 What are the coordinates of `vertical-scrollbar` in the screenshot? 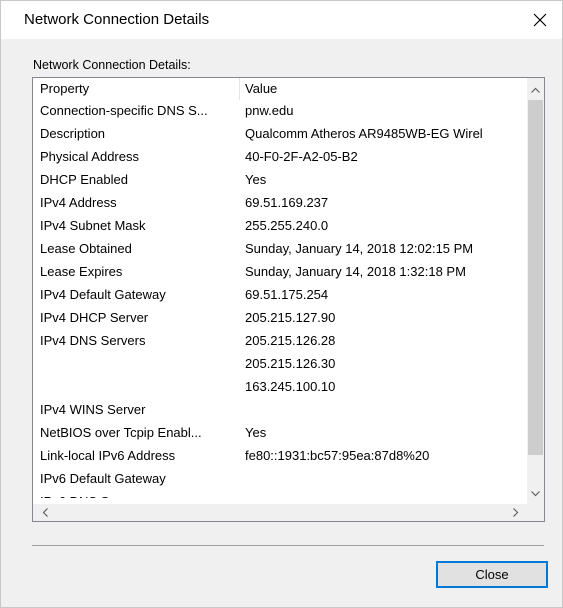 It's located at (535, 291).